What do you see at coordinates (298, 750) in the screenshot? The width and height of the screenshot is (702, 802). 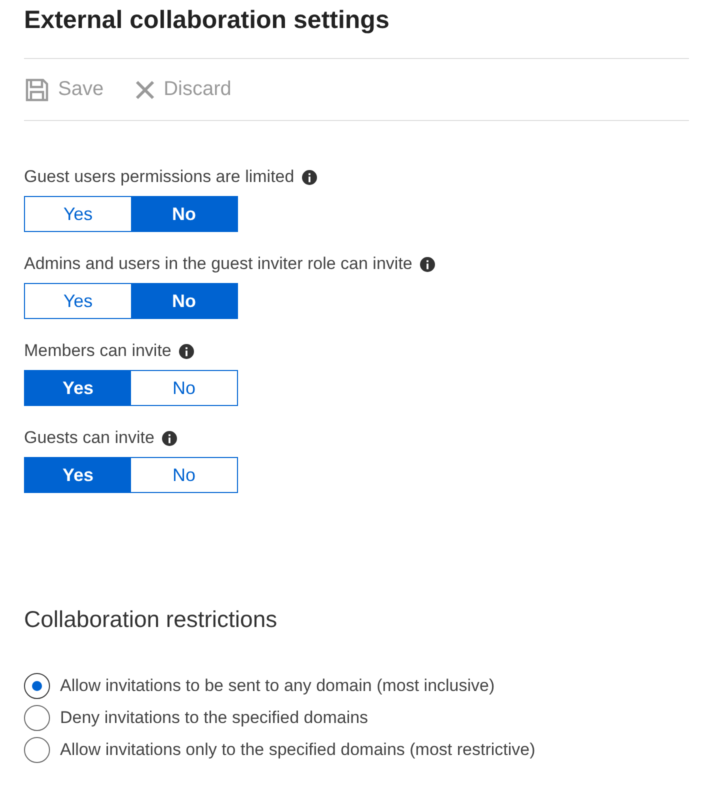 I see `radio-label: Allow invitations only to the specified domains (most restrictive)` at bounding box center [298, 750].